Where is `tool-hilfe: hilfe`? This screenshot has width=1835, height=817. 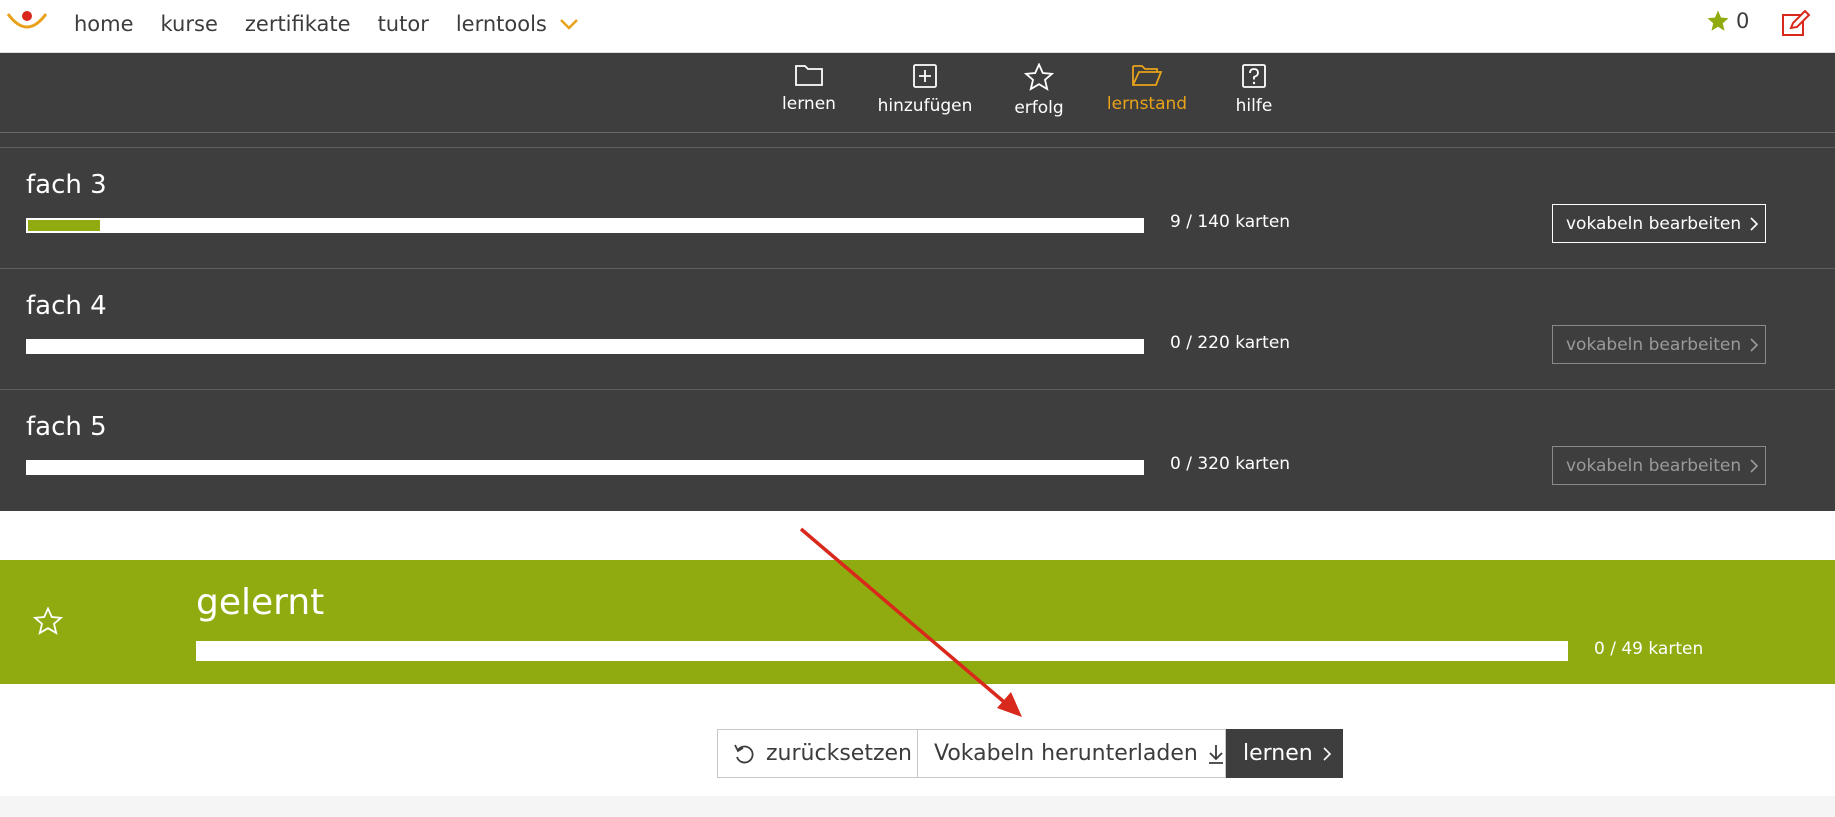
tool-hilfe: hilfe is located at coordinates (1254, 93).